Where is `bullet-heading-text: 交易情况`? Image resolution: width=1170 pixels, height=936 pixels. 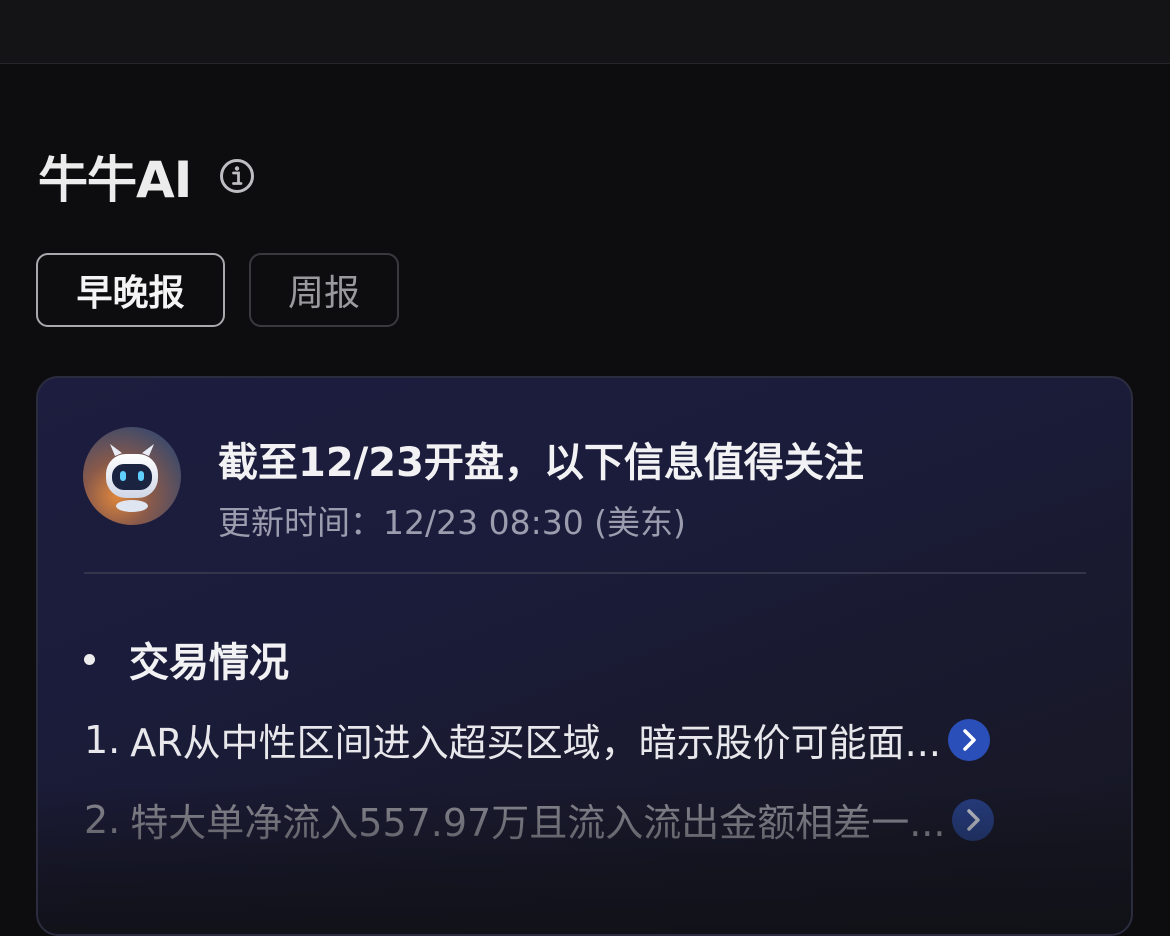 bullet-heading-text: 交易情况 is located at coordinates (209, 663).